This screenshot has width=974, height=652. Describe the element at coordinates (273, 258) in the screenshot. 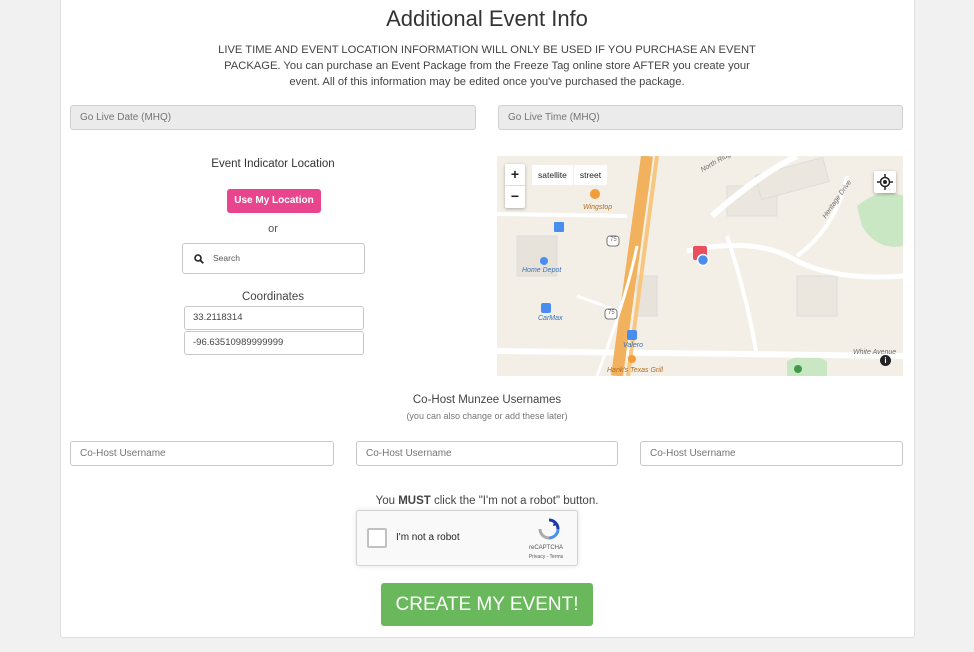

I see `location-search-box: Search` at that location.